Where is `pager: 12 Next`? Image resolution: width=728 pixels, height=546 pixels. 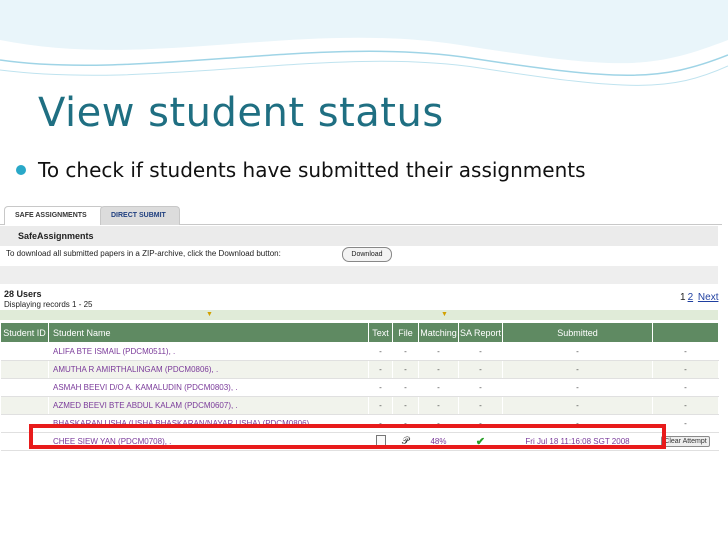 pager: 12 Next is located at coordinates (699, 297).